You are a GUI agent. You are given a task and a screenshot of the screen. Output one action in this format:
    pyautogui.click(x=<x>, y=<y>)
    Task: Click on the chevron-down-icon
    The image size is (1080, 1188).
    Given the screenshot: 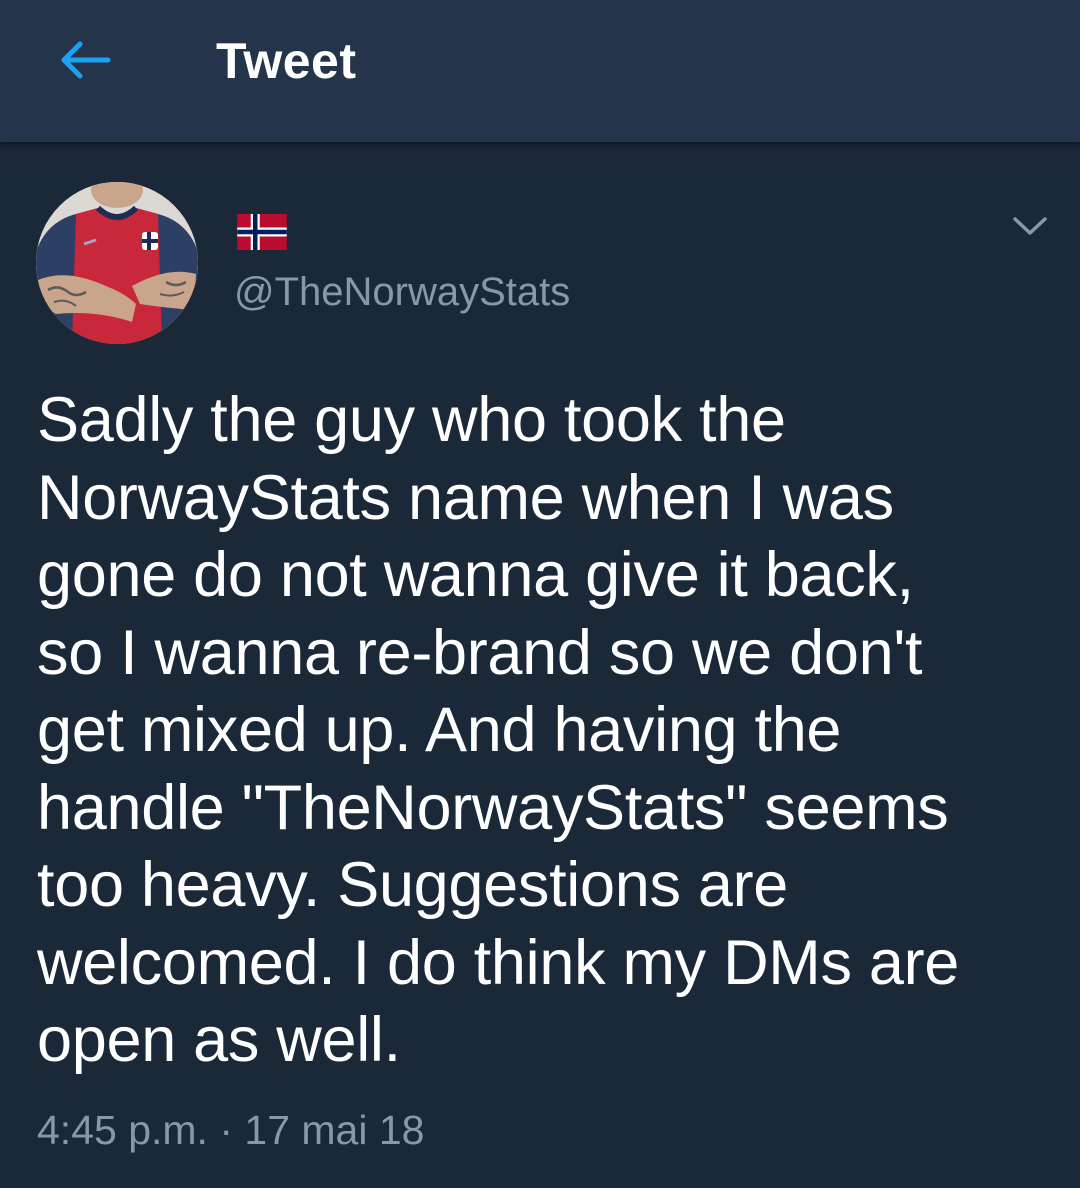 What is the action you would take?
    pyautogui.click(x=1030, y=226)
    